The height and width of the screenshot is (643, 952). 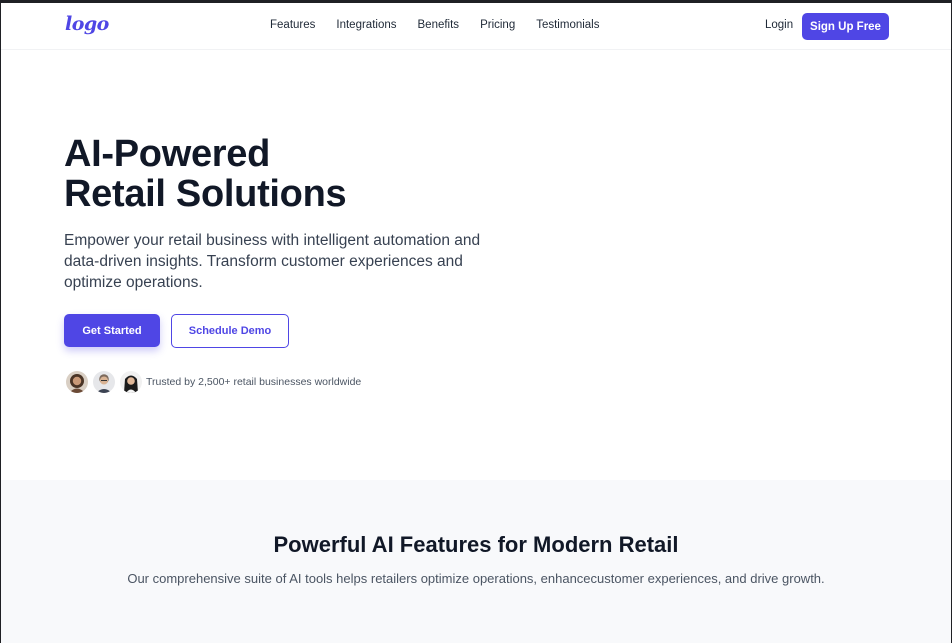 I want to click on hero-title: AI-Powered Retail Solutions, so click(x=205, y=174).